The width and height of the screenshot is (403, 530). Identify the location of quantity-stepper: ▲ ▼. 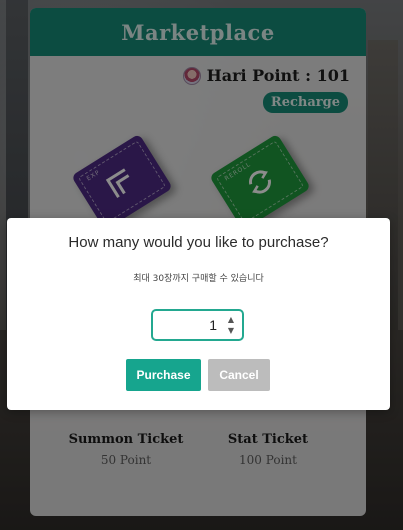
(197, 325).